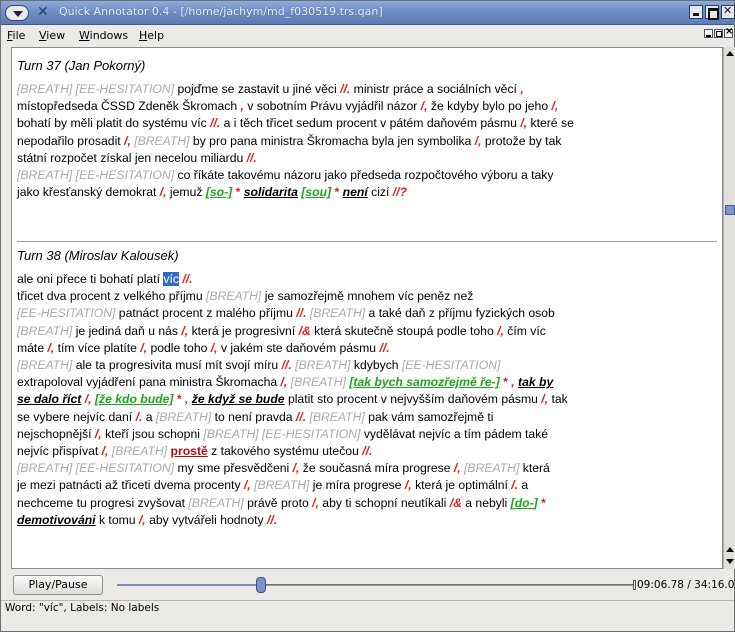  I want to click on highlighted-word: že když se bude, so click(238, 399).